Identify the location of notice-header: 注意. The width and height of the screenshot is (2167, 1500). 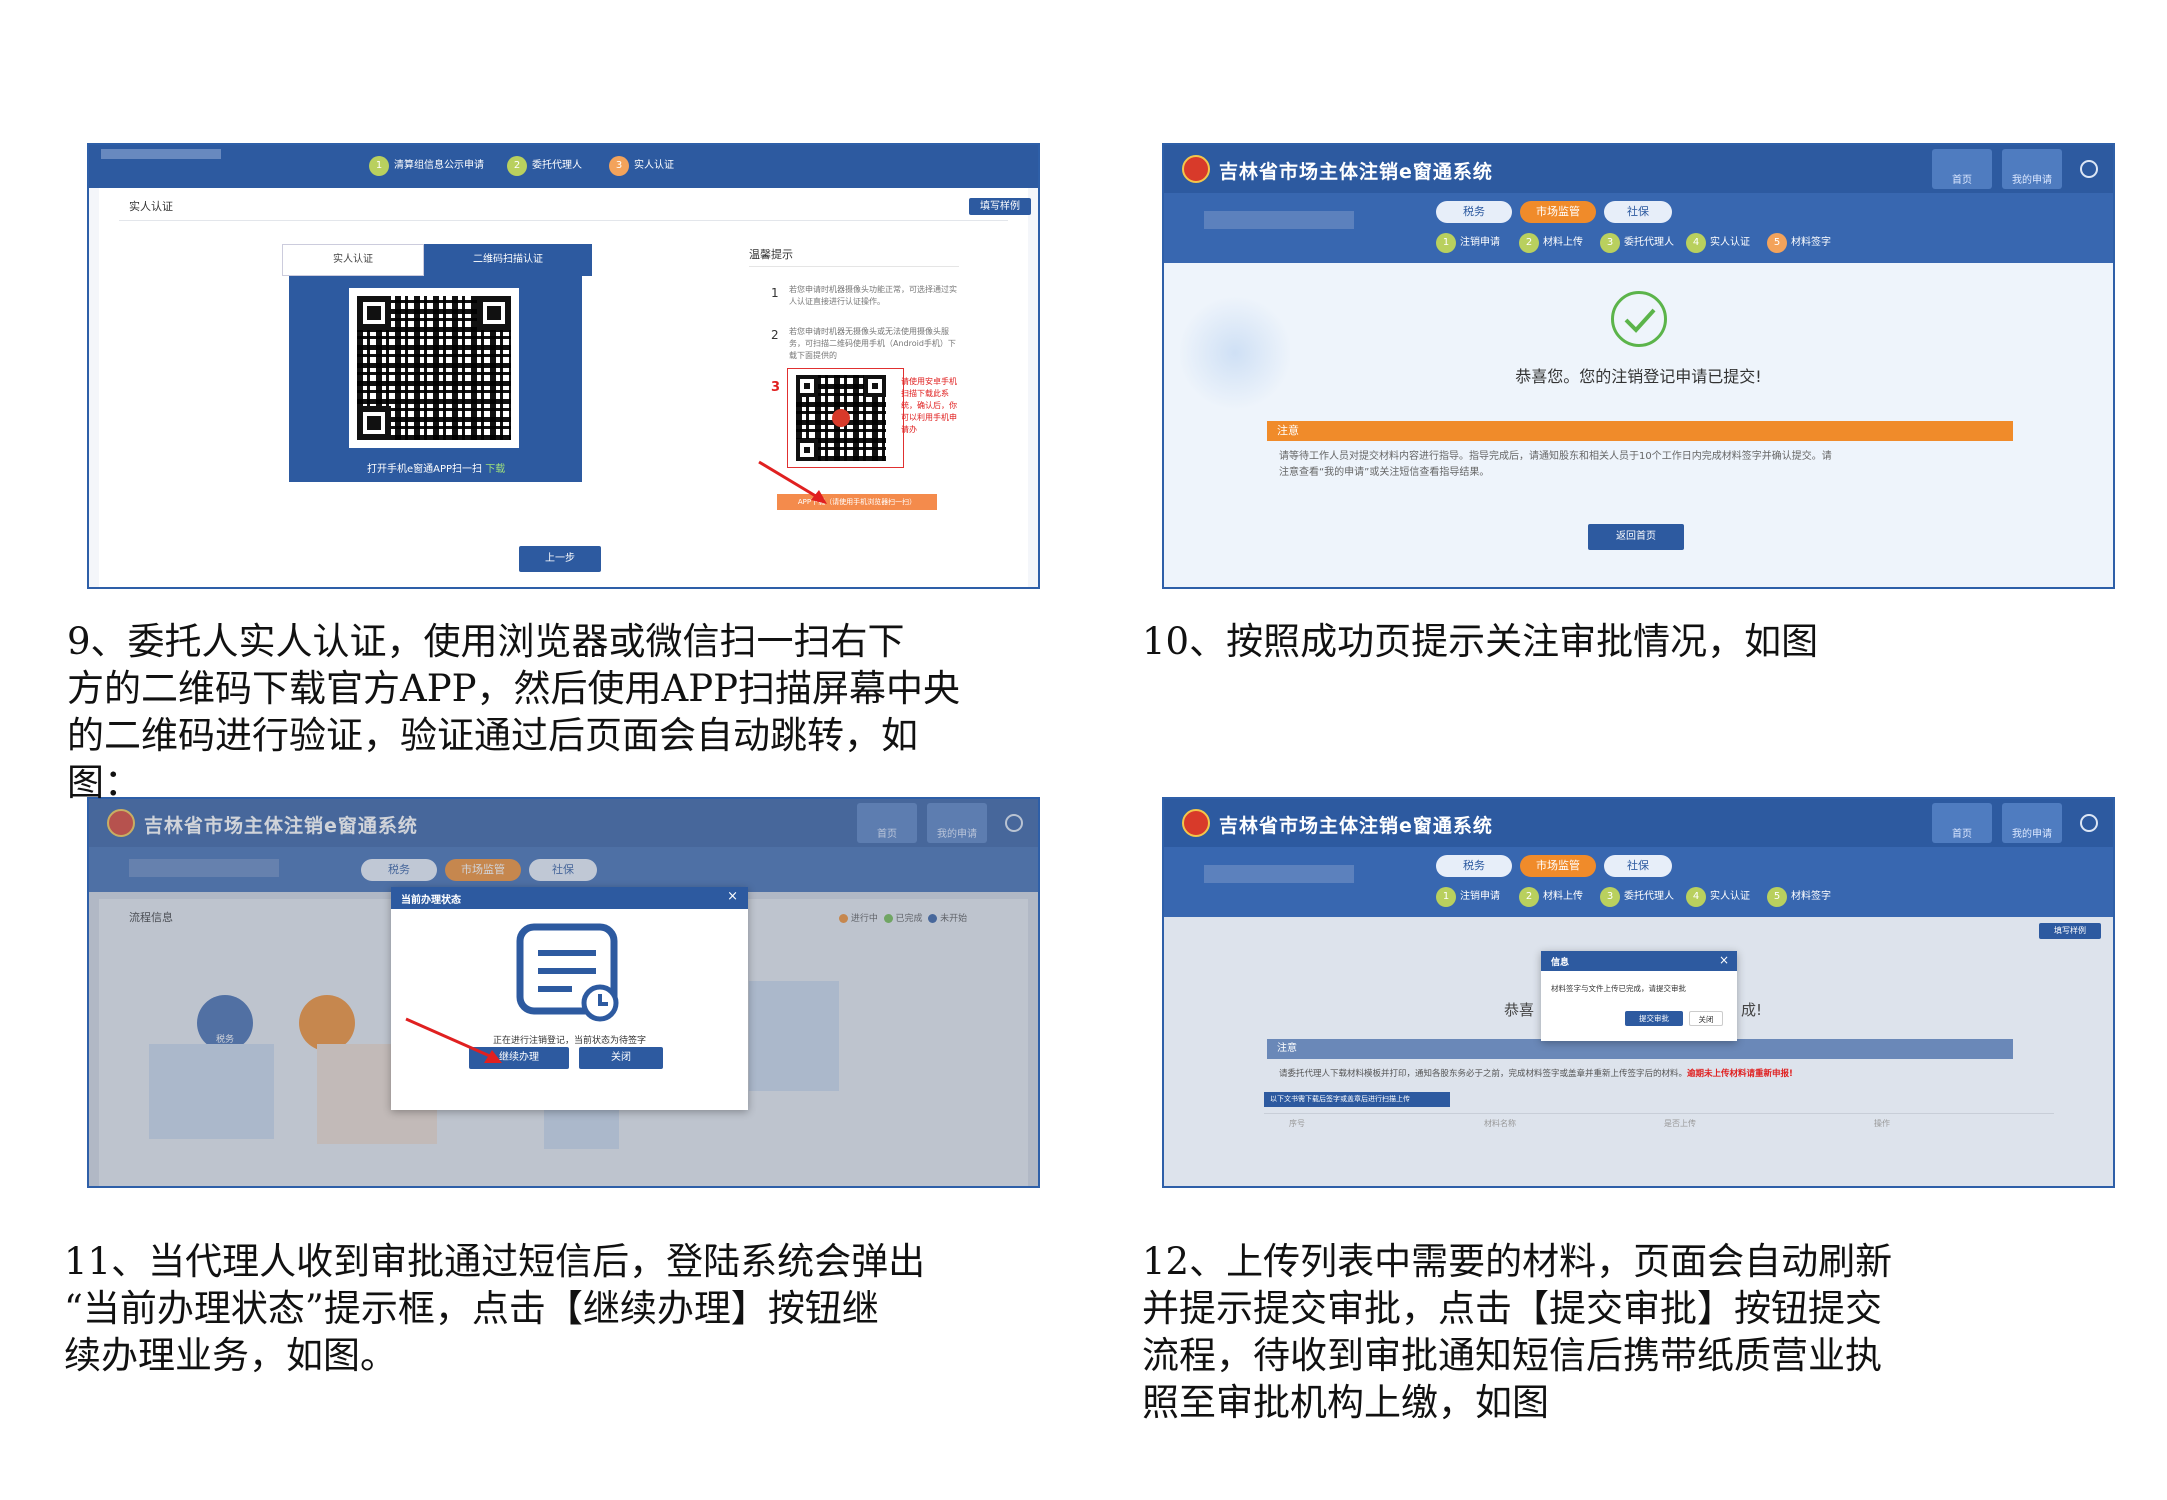
(1640, 1049).